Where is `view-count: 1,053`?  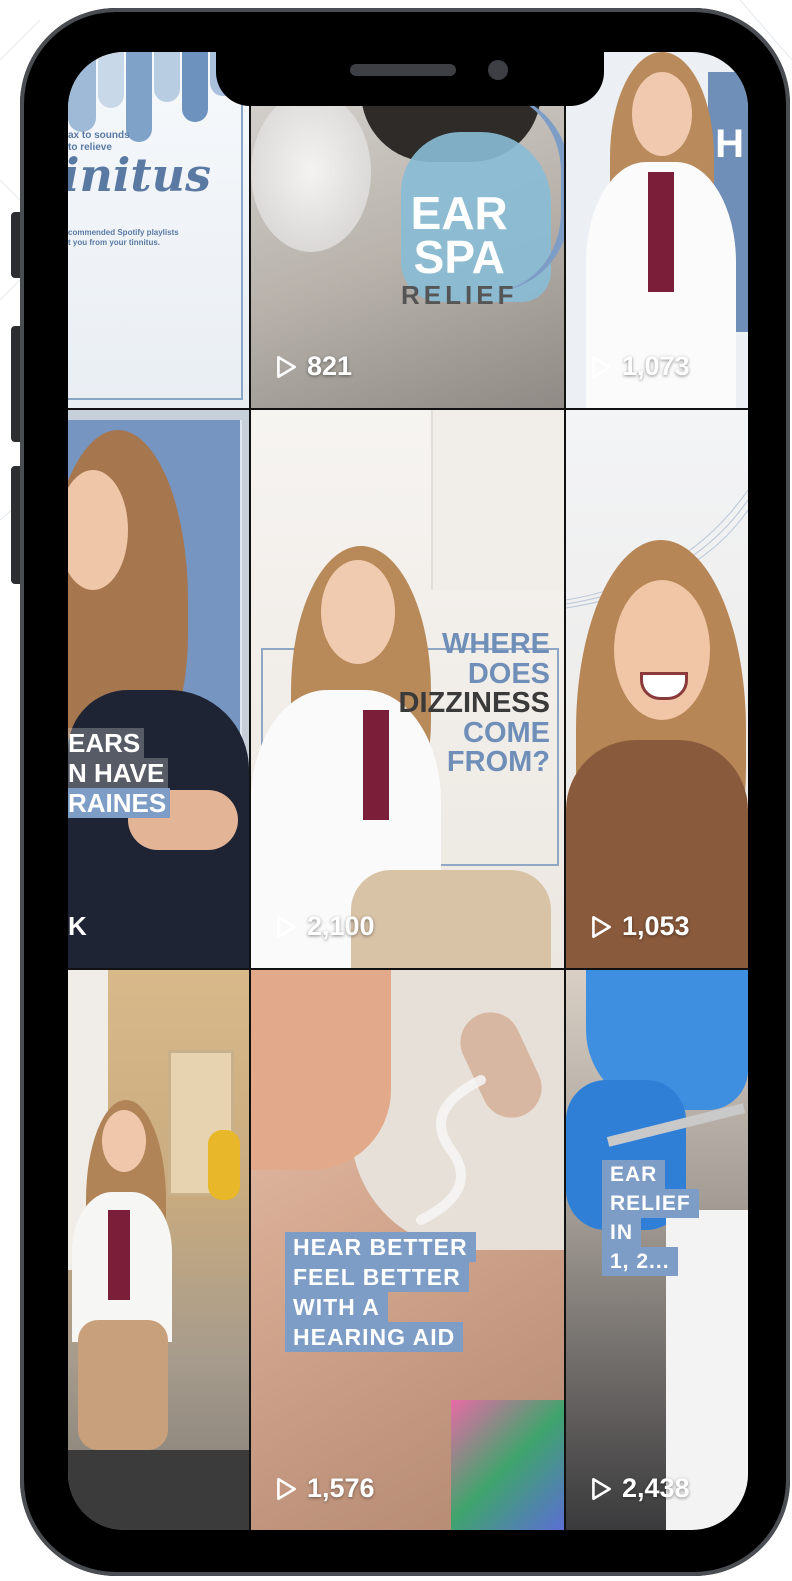 view-count: 1,053 is located at coordinates (639, 926).